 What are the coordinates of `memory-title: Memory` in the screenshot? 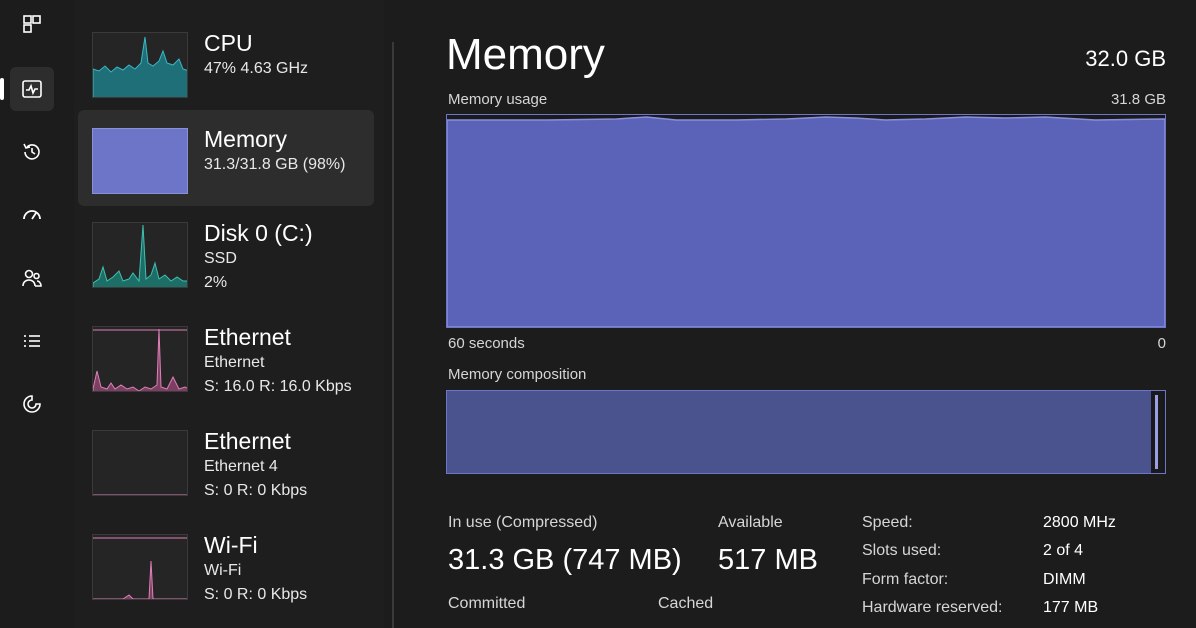 It's located at (246, 139).